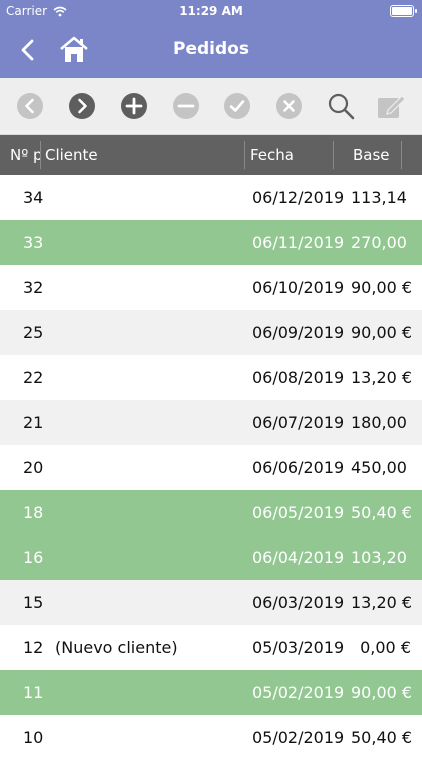 This screenshot has width=422, height=760. What do you see at coordinates (381, 242) in the screenshot?
I see `base-cell: 270,00 €` at bounding box center [381, 242].